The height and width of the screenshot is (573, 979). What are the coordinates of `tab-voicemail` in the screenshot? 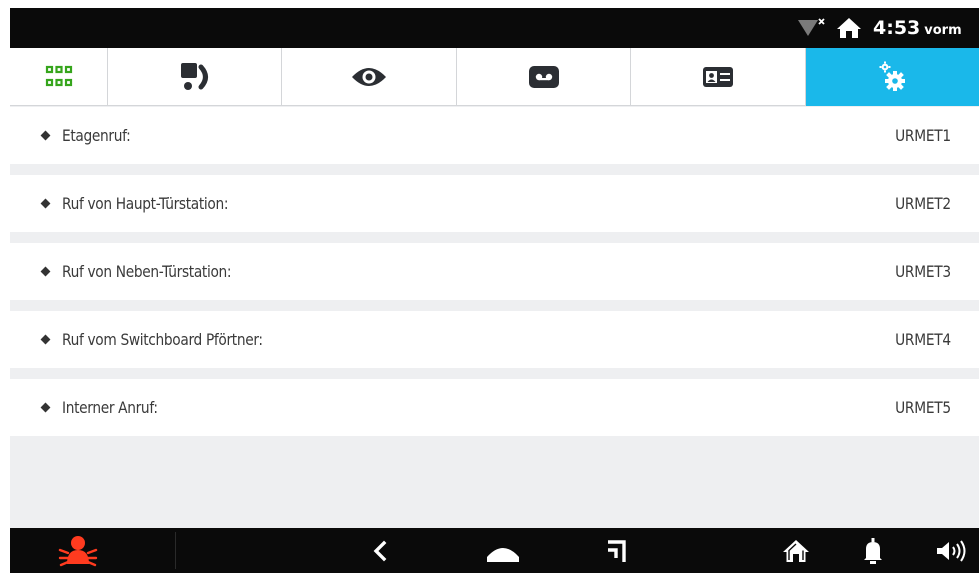 It's located at (544, 77).